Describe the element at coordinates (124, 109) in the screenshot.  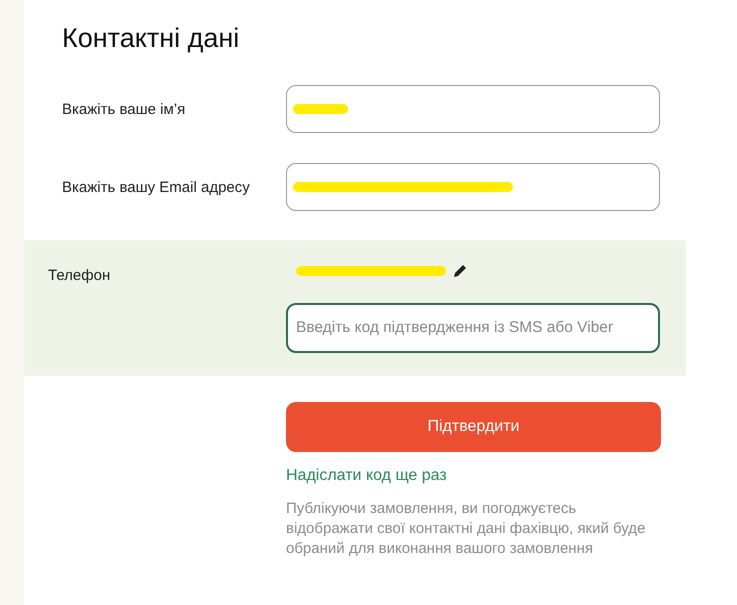
I see `field-label: Вкажіть ваше ім’я` at that location.